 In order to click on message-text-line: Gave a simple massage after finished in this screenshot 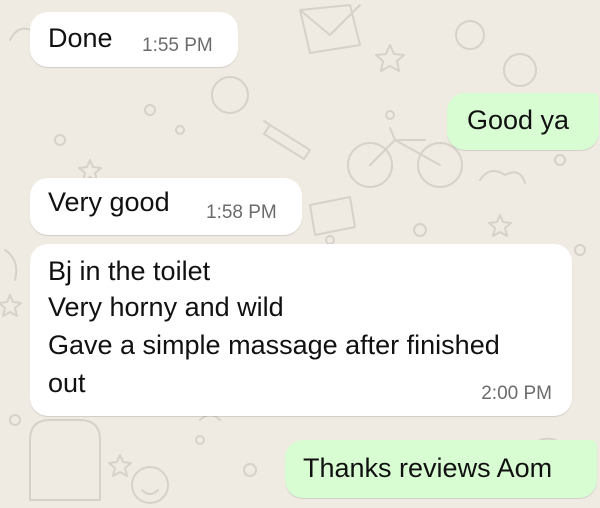, I will do `click(274, 345)`.